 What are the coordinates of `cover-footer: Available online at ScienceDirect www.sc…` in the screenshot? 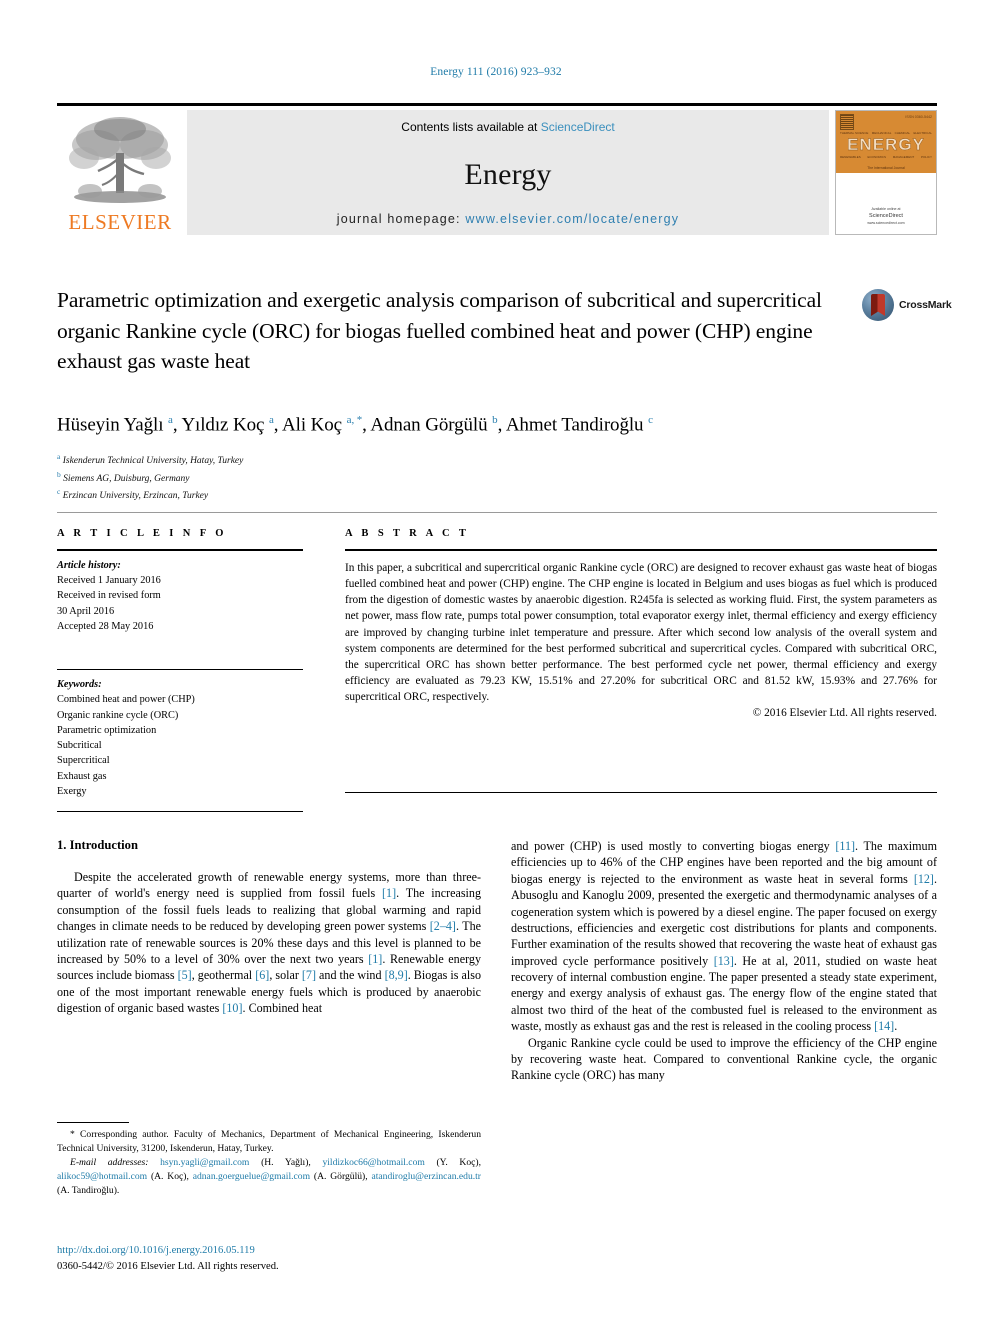 It's located at (886, 216).